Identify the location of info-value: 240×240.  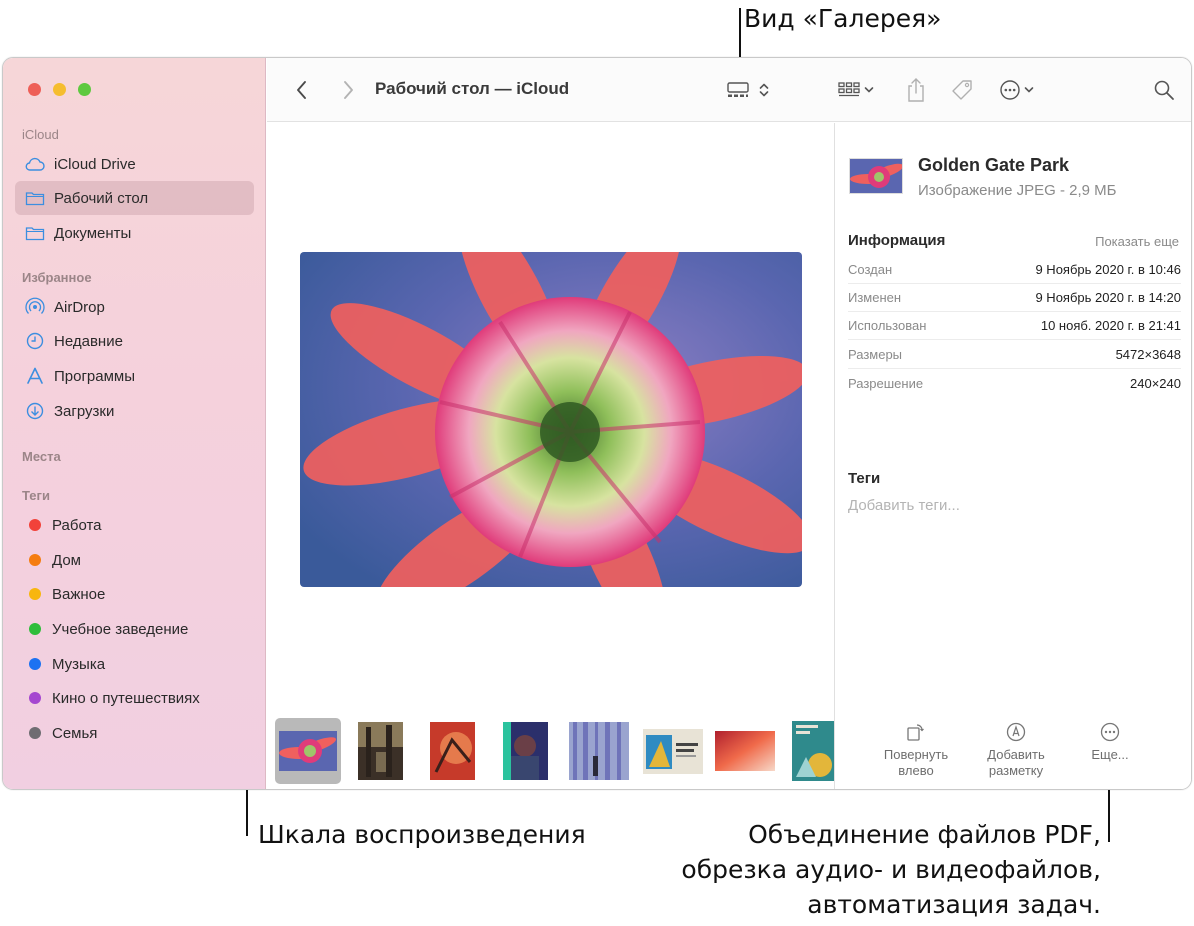
(1155, 383).